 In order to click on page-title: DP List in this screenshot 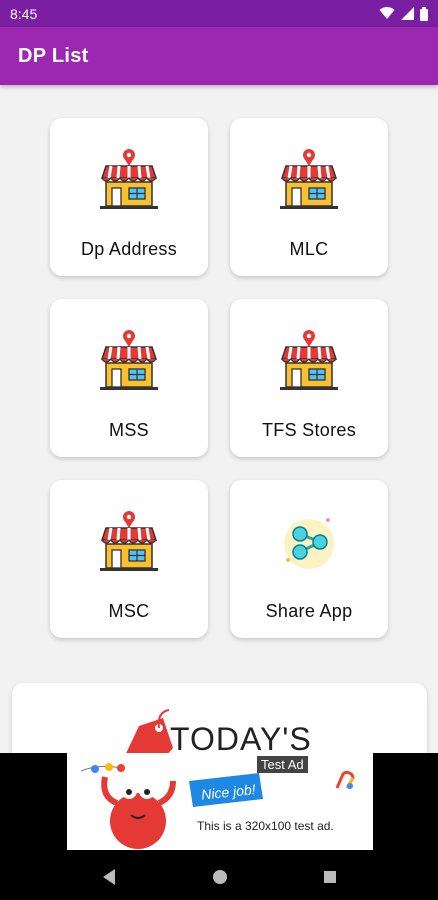, I will do `click(53, 55)`.